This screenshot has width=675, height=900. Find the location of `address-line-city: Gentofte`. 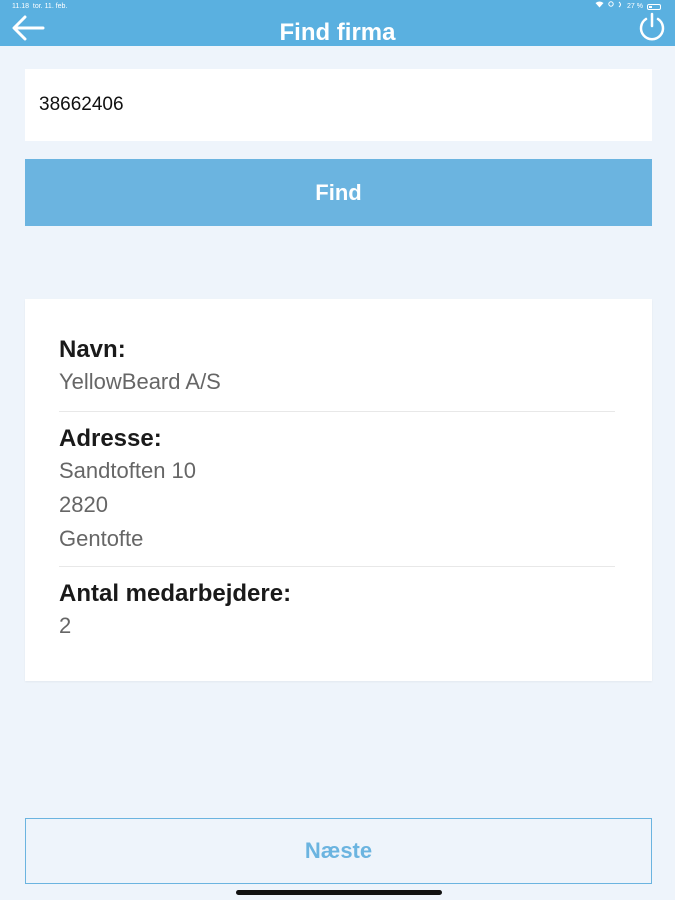

address-line-city: Gentofte is located at coordinates (101, 538).